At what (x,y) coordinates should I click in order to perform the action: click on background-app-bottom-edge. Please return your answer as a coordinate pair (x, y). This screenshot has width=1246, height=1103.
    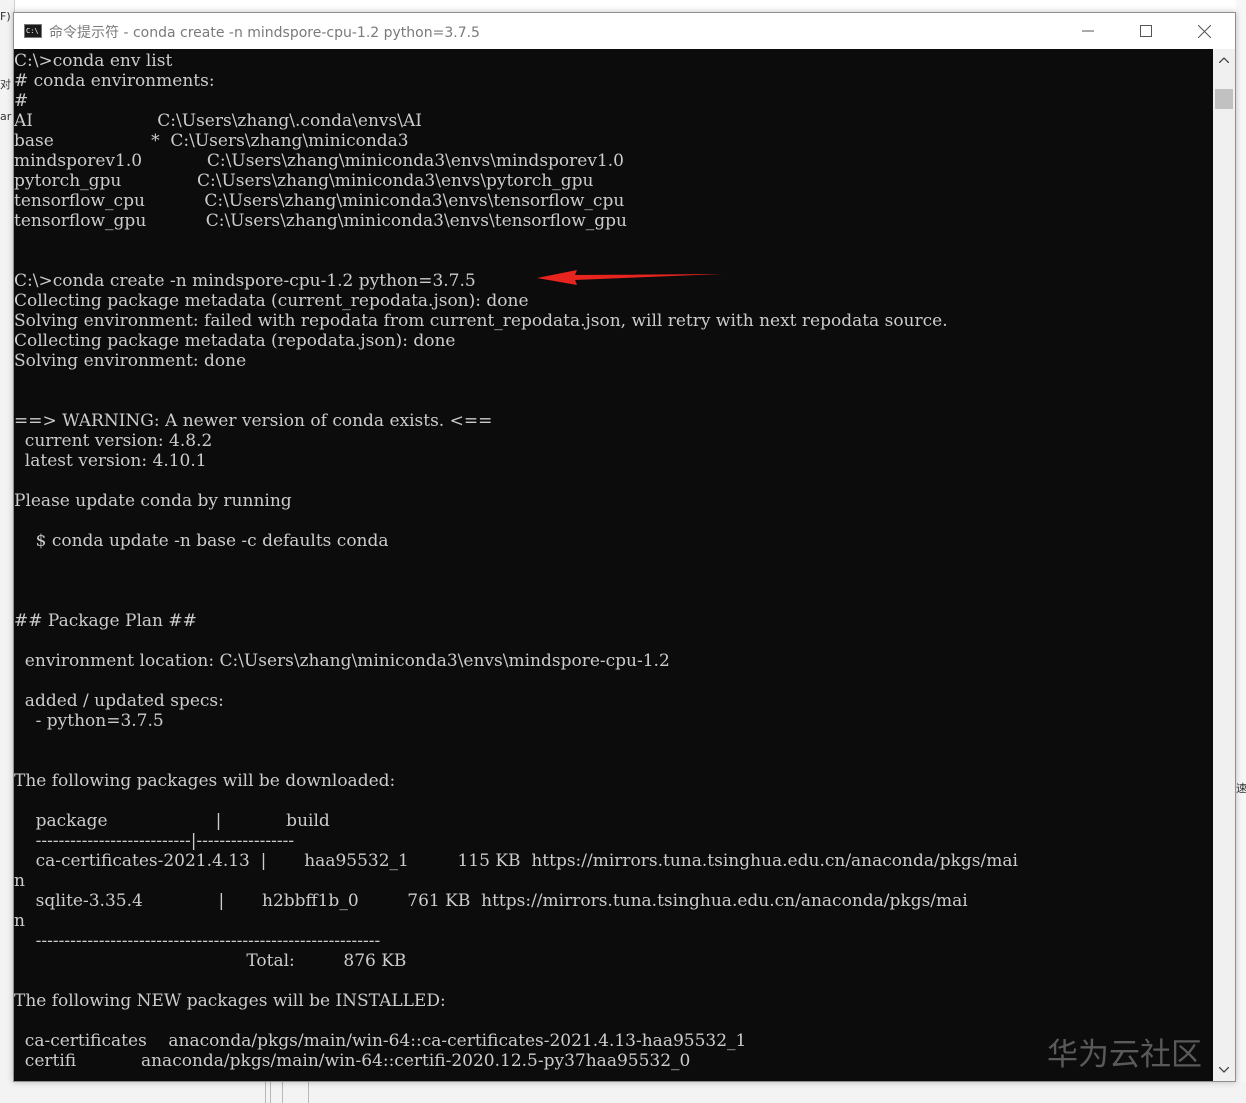
    Looking at the image, I should click on (623, 1092).